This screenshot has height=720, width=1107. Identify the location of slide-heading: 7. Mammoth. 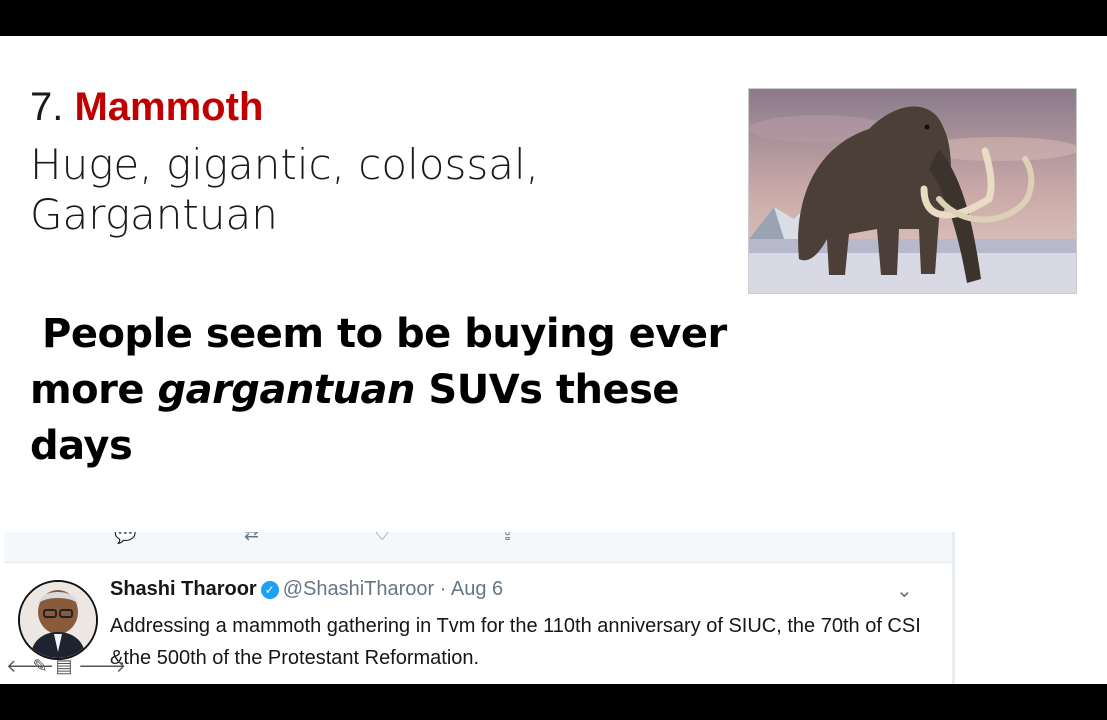
(146, 107).